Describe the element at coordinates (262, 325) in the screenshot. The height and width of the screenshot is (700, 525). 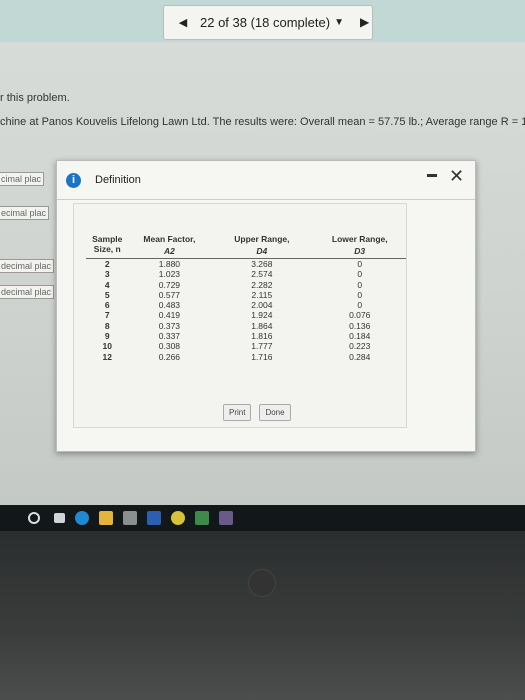
I see `cell-upper-range: 1.864` at that location.